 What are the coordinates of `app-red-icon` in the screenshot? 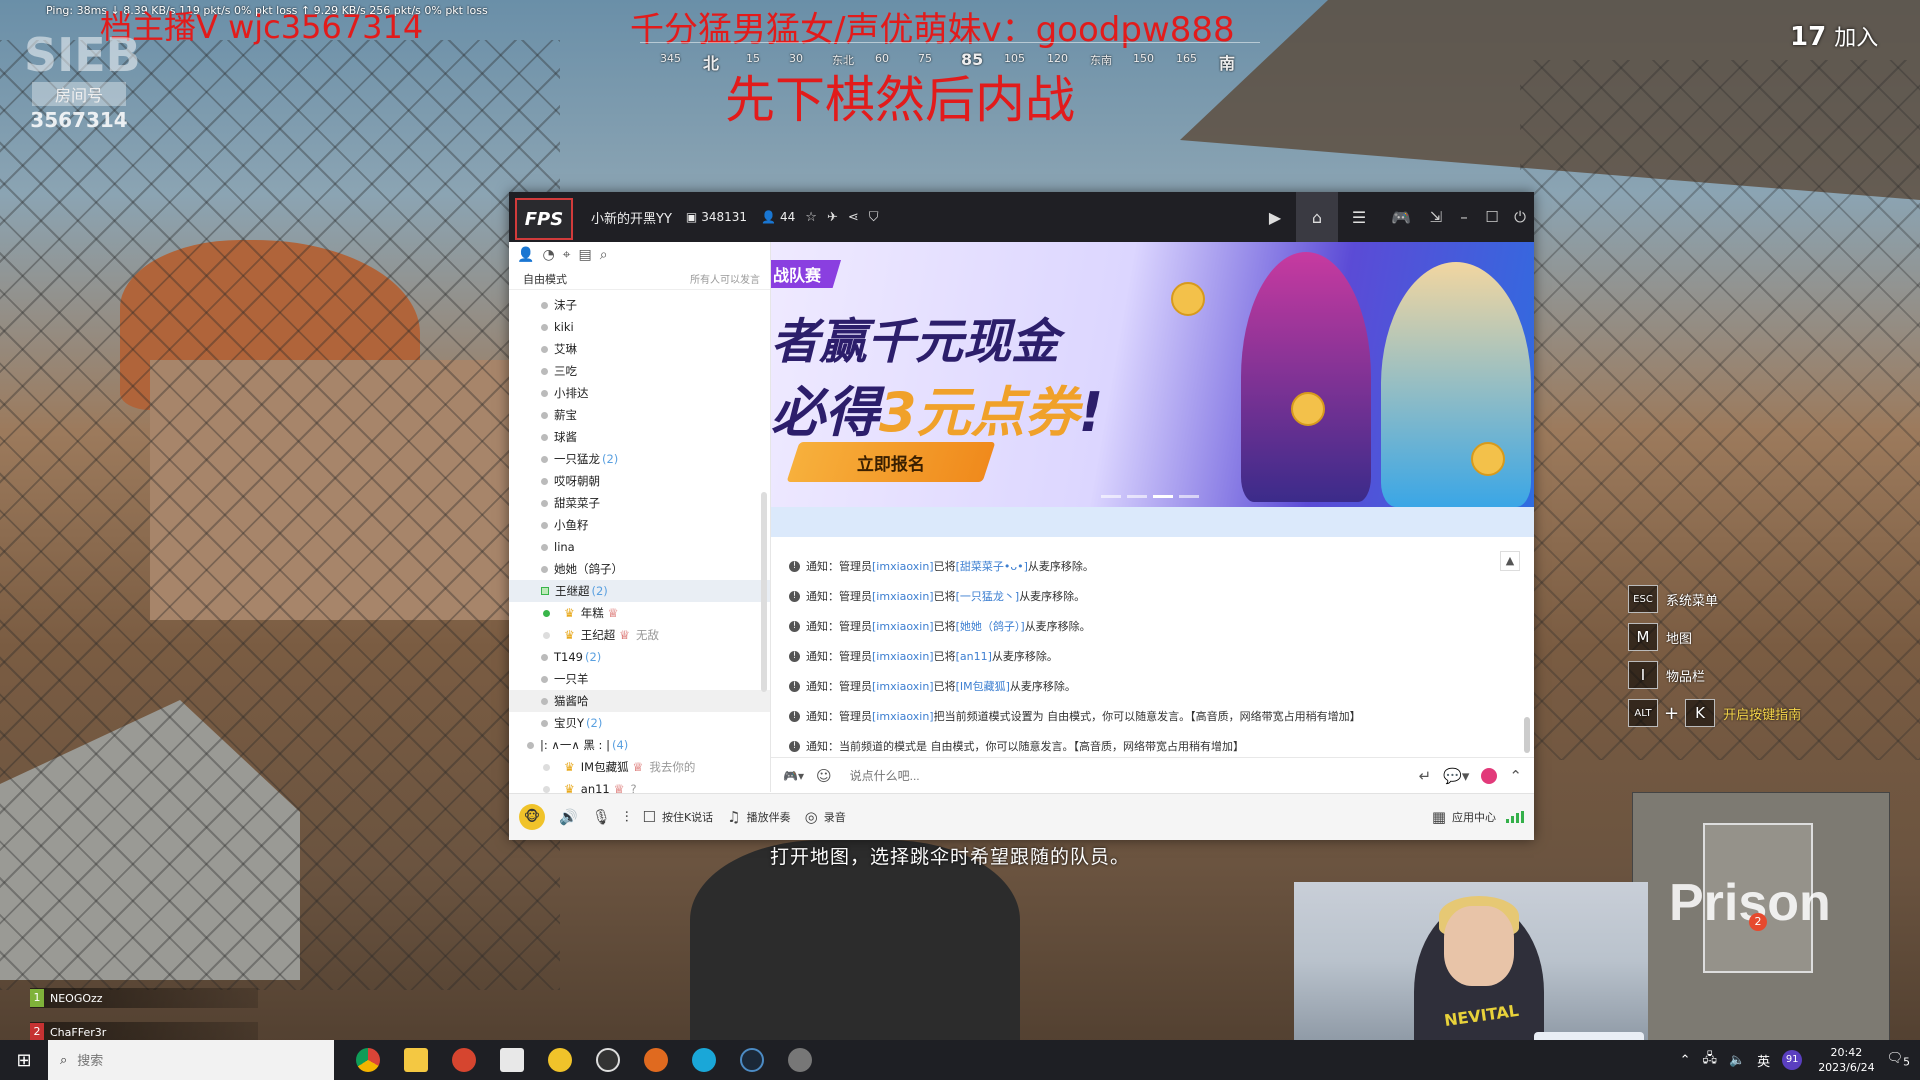 It's located at (464, 1060).